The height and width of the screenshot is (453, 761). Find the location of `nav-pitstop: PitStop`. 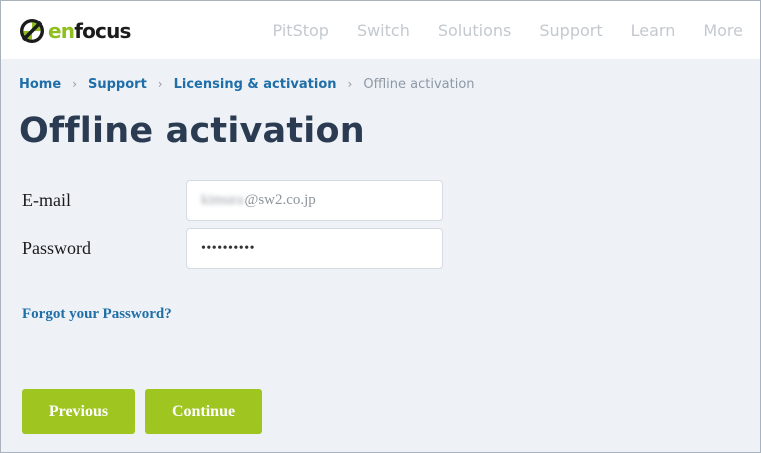

nav-pitstop: PitStop is located at coordinates (301, 30).